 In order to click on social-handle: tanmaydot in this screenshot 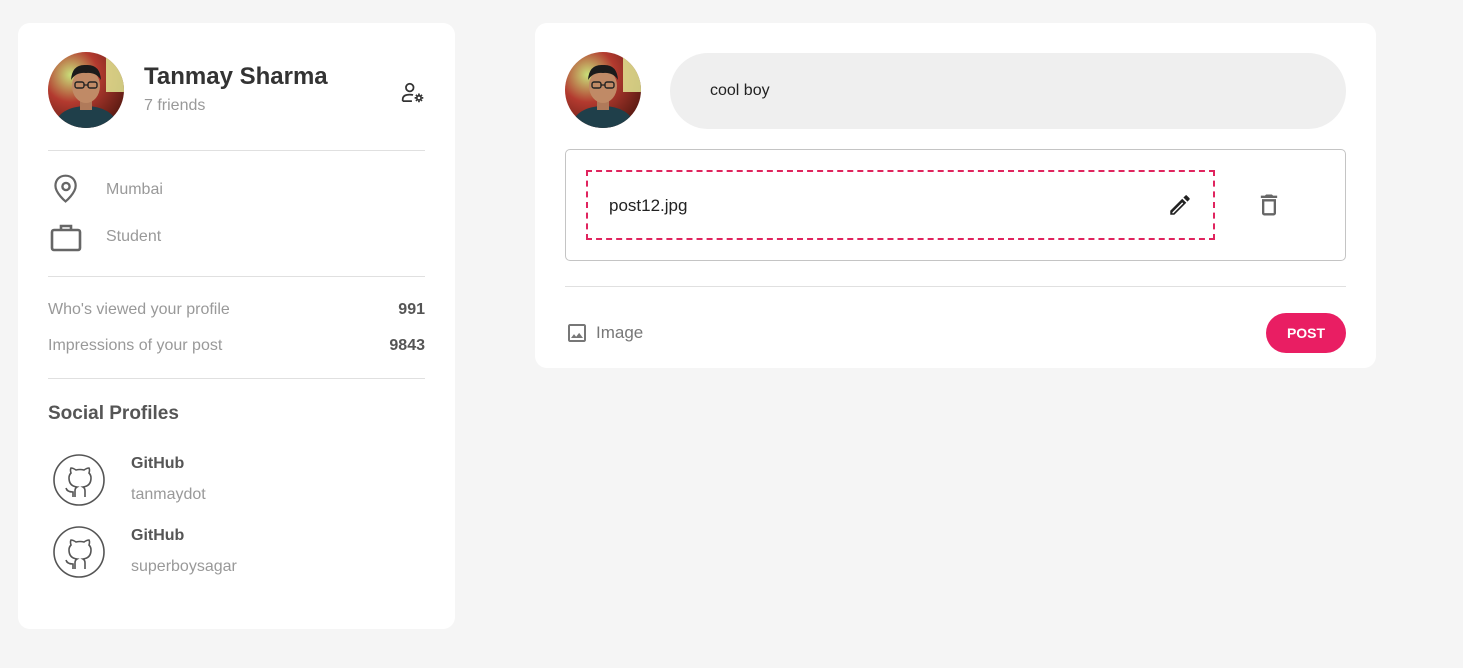, I will do `click(168, 494)`.